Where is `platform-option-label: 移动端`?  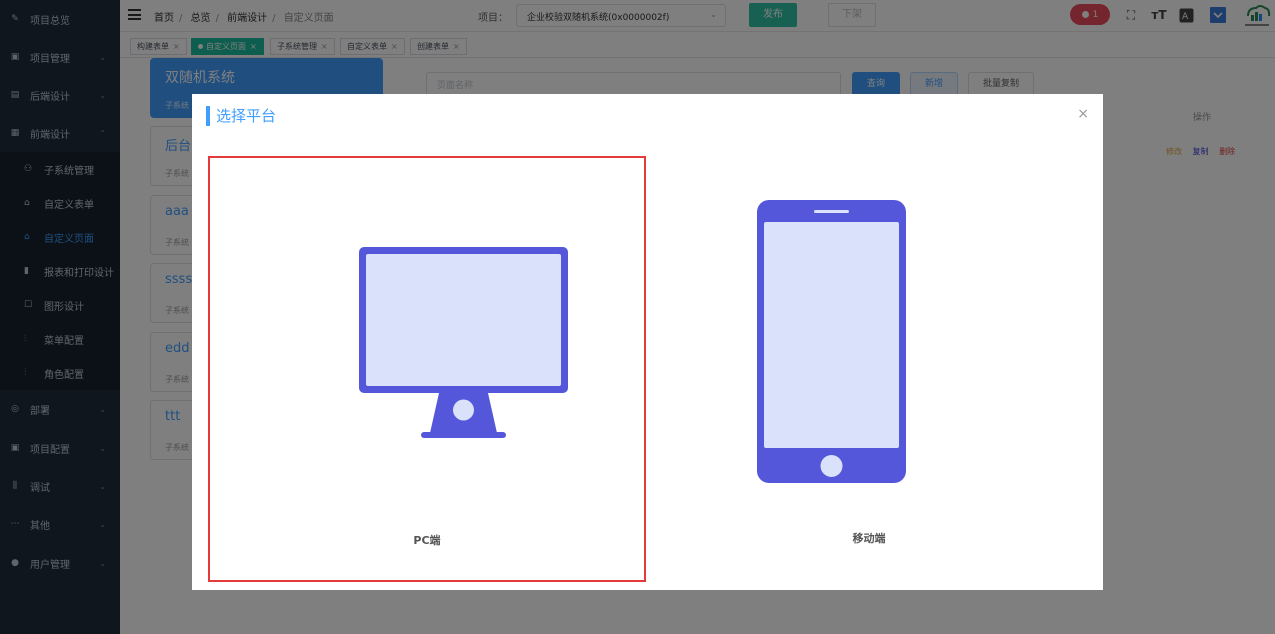
platform-option-label: 移动端 is located at coordinates (869, 538).